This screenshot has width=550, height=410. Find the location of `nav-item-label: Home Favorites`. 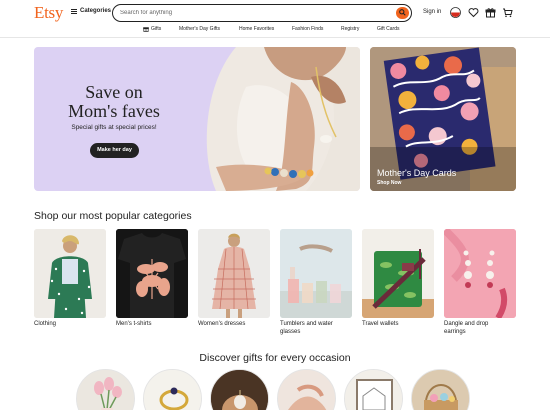

nav-item-label: Home Favorites is located at coordinates (257, 29).